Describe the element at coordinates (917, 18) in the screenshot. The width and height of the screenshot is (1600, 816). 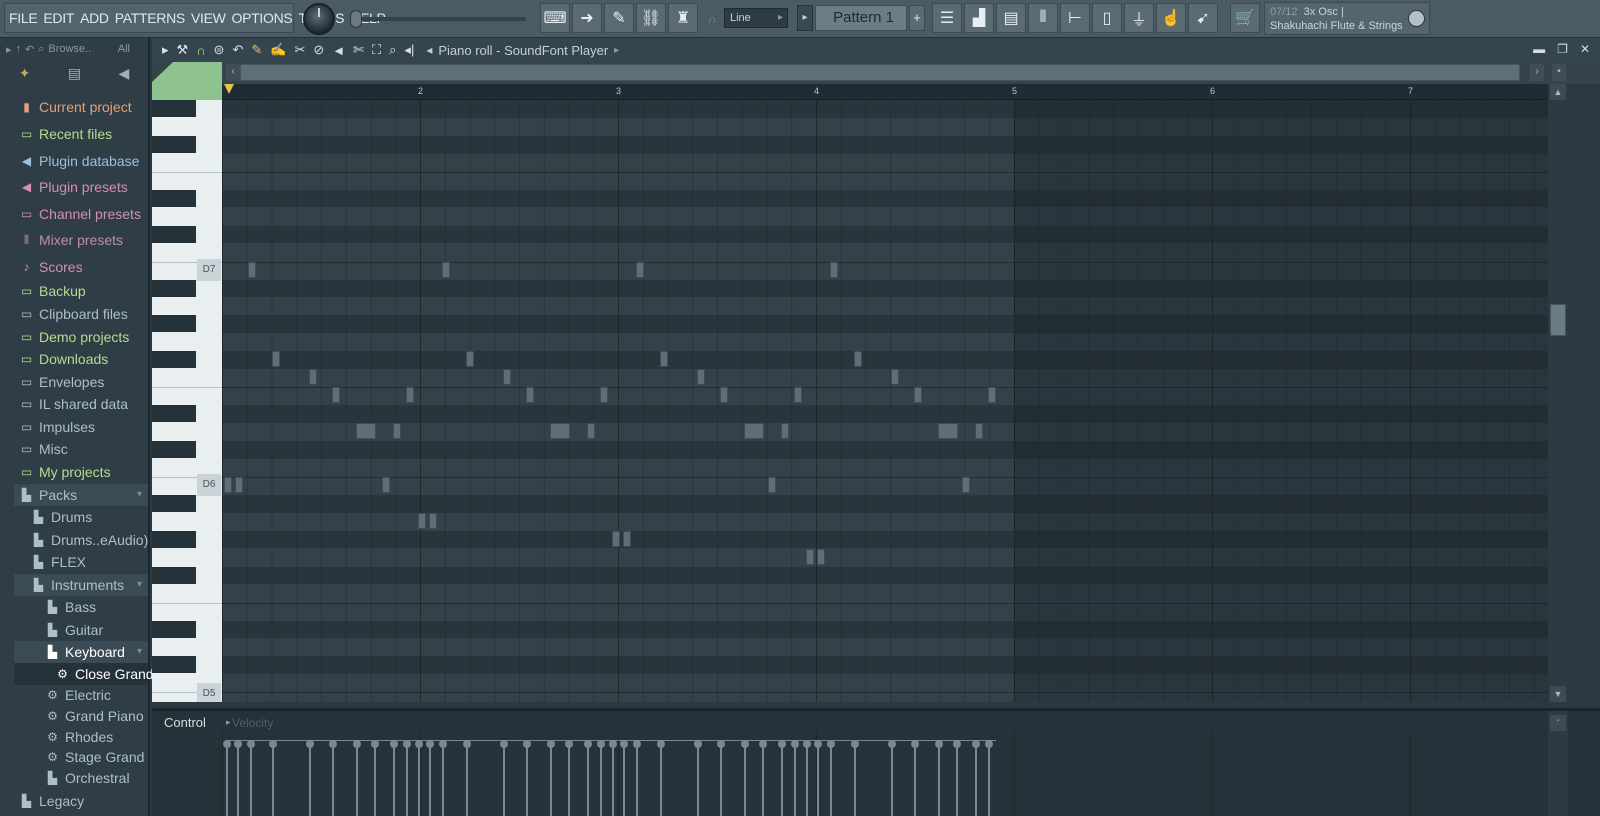
I see `add-pattern-button: +` at that location.